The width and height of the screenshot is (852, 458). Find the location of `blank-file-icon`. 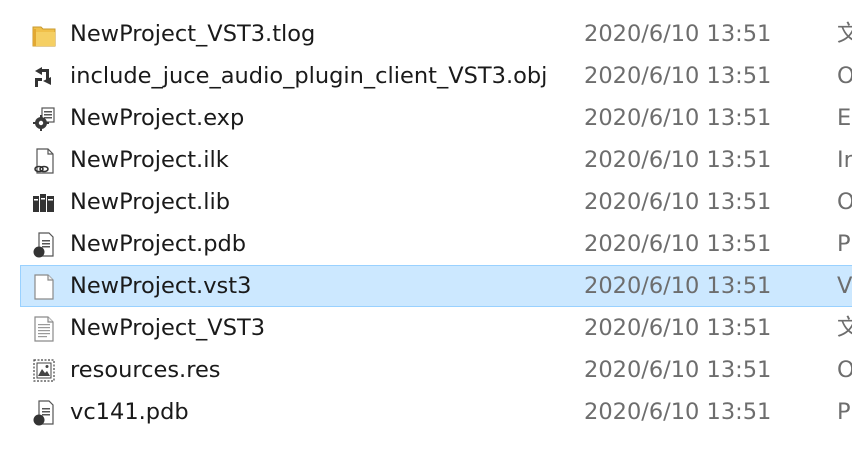

blank-file-icon is located at coordinates (44, 287).